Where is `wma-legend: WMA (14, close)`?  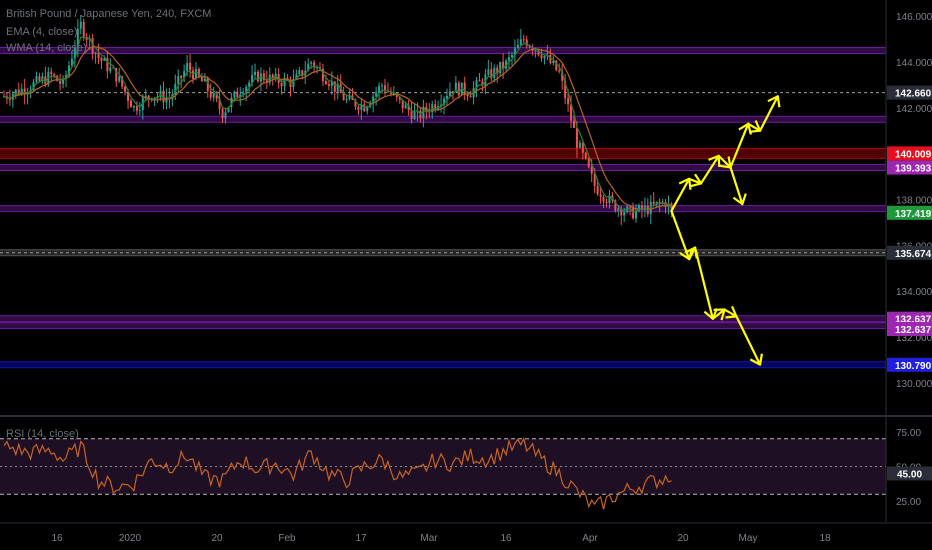
wma-legend: WMA (14, close) is located at coordinates (46, 48).